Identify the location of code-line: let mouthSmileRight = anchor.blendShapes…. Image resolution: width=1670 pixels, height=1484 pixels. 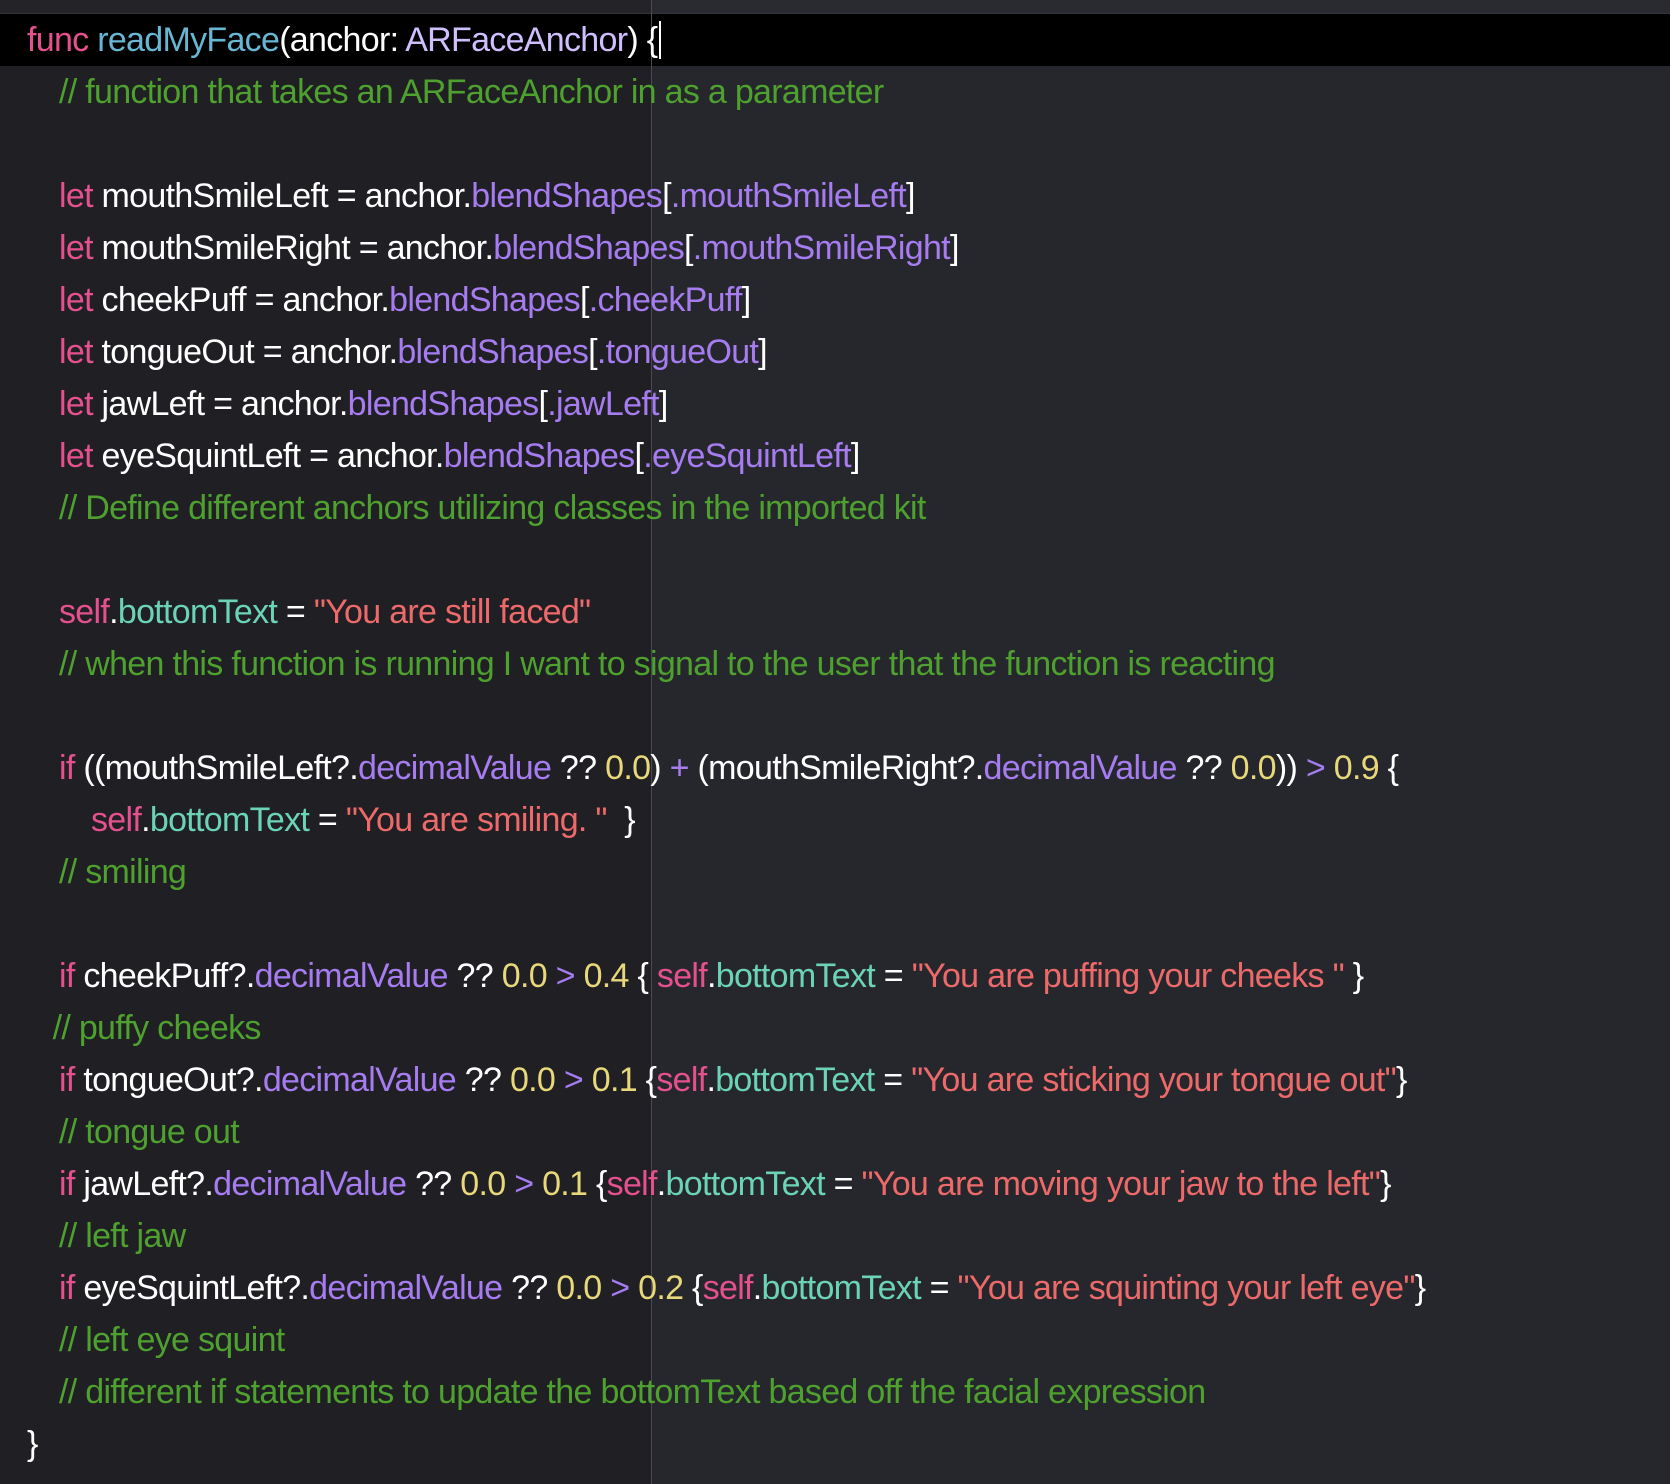
(509, 248).